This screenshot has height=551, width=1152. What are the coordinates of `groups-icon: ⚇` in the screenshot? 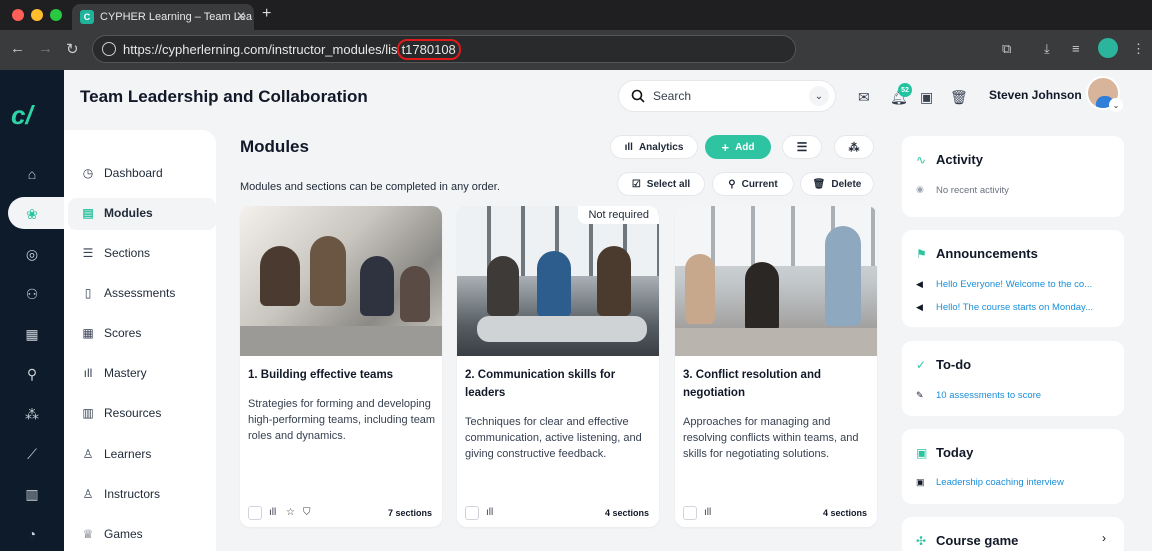 It's located at (32, 294).